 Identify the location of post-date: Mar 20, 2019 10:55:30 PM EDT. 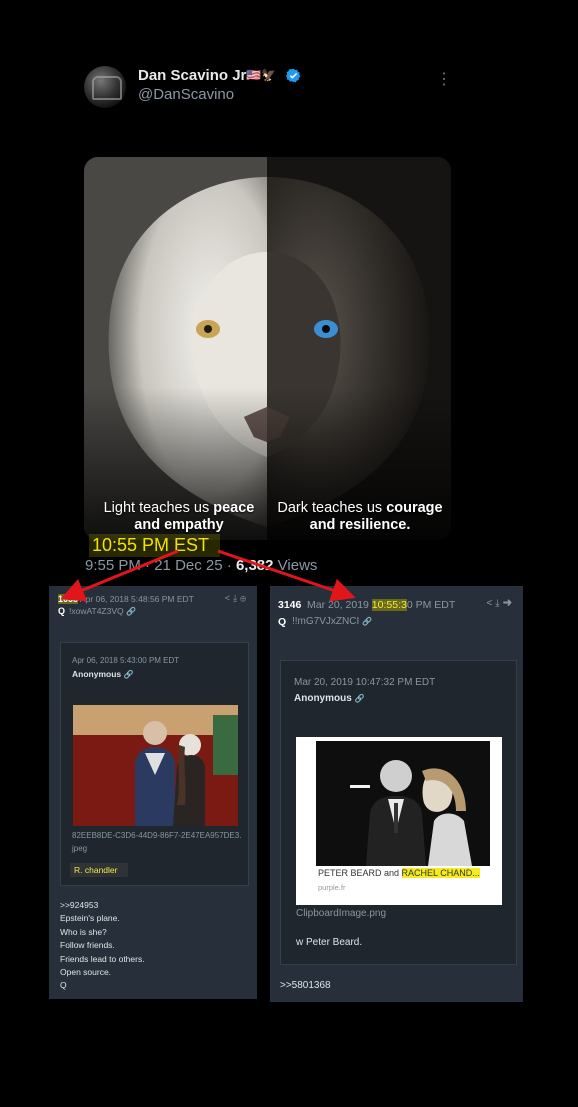
(381, 605).